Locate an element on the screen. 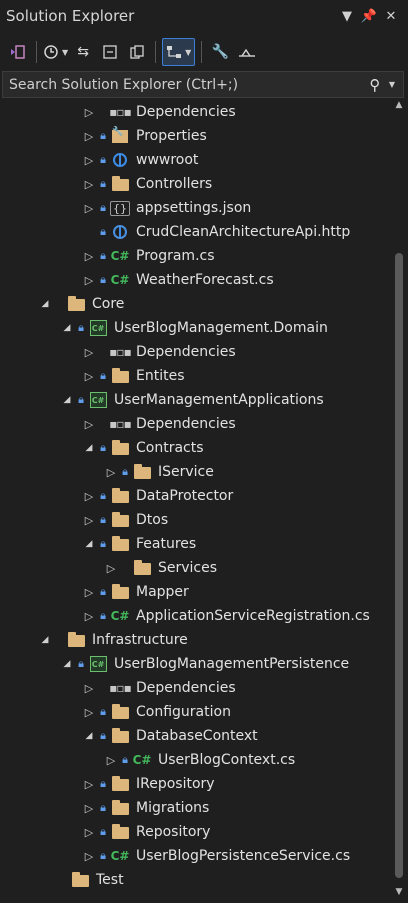  search-input is located at coordinates (182, 84).